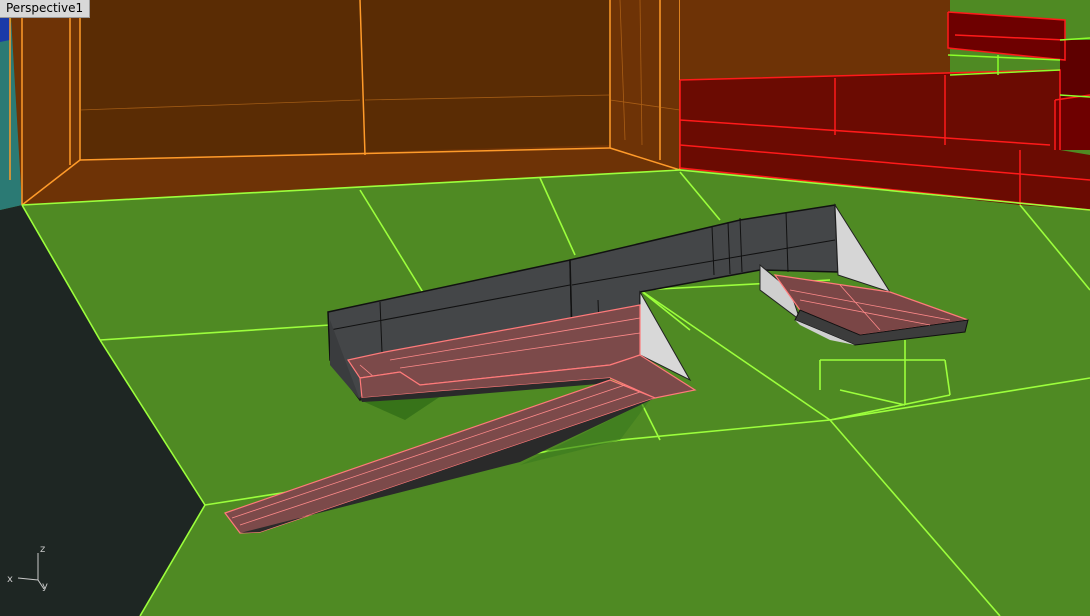 The height and width of the screenshot is (616, 1090). What do you see at coordinates (42, 549) in the screenshot?
I see `axis-z-label: z` at bounding box center [42, 549].